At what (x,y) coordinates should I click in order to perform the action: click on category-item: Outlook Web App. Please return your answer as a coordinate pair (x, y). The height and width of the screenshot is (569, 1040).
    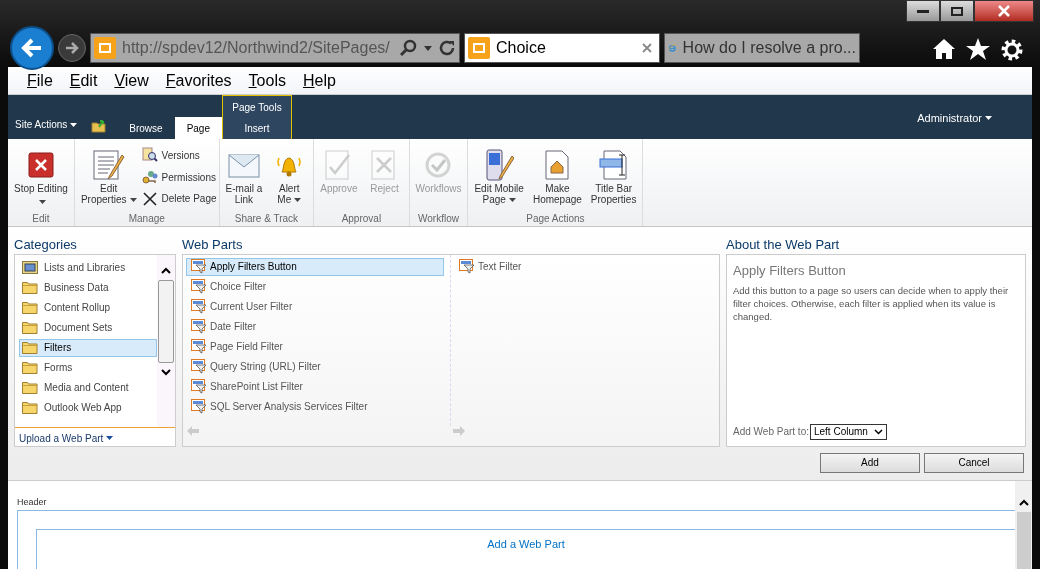
    Looking at the image, I should click on (88, 407).